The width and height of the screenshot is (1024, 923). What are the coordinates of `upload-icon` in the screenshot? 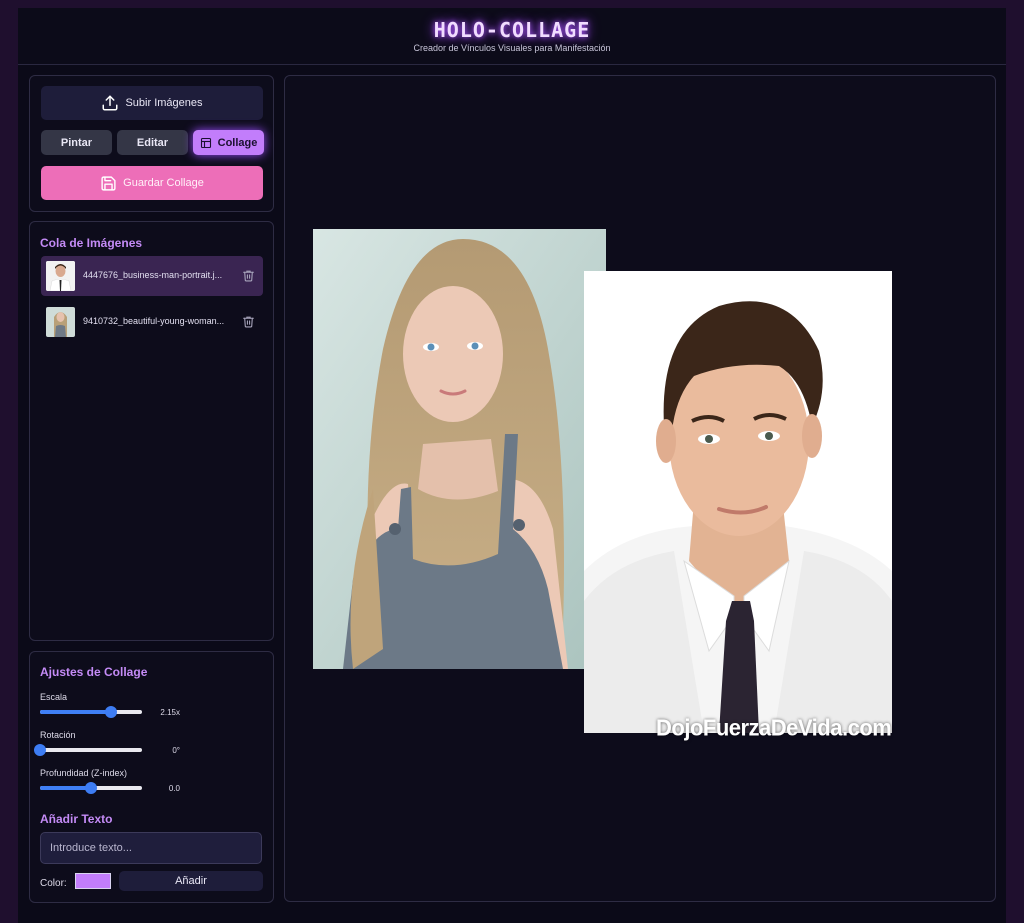 It's located at (110, 103).